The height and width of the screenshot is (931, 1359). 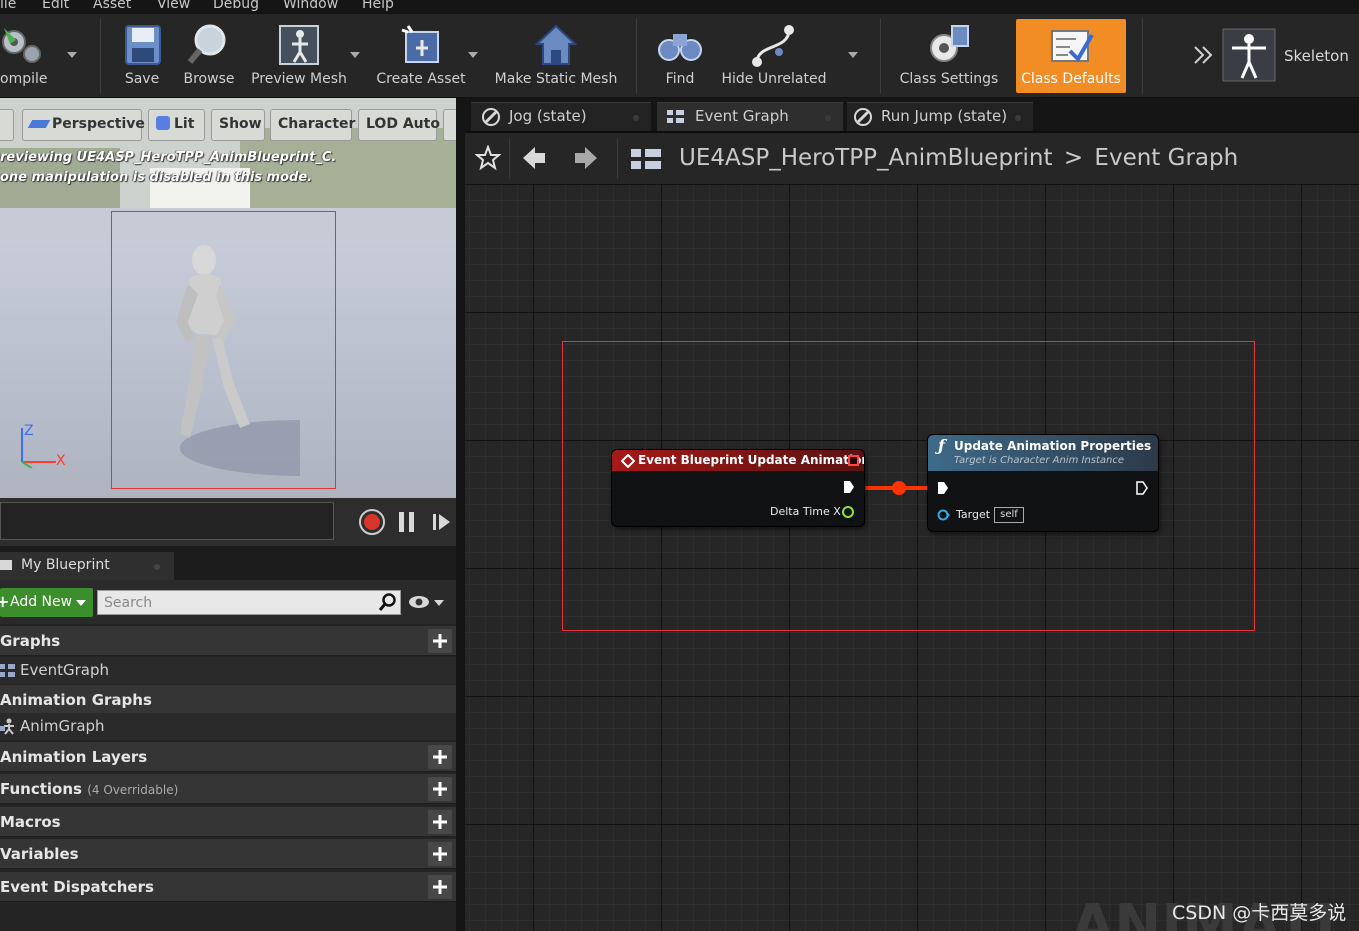 I want to click on my-blueprint-tab-row: My Blueprint, so click(x=228, y=563).